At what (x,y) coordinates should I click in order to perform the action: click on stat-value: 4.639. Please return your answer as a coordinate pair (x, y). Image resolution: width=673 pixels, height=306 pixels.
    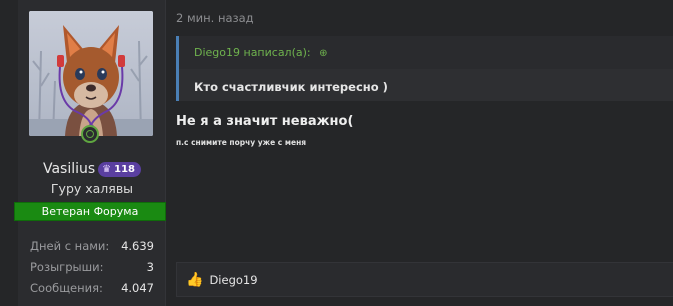
    Looking at the image, I should click on (137, 246).